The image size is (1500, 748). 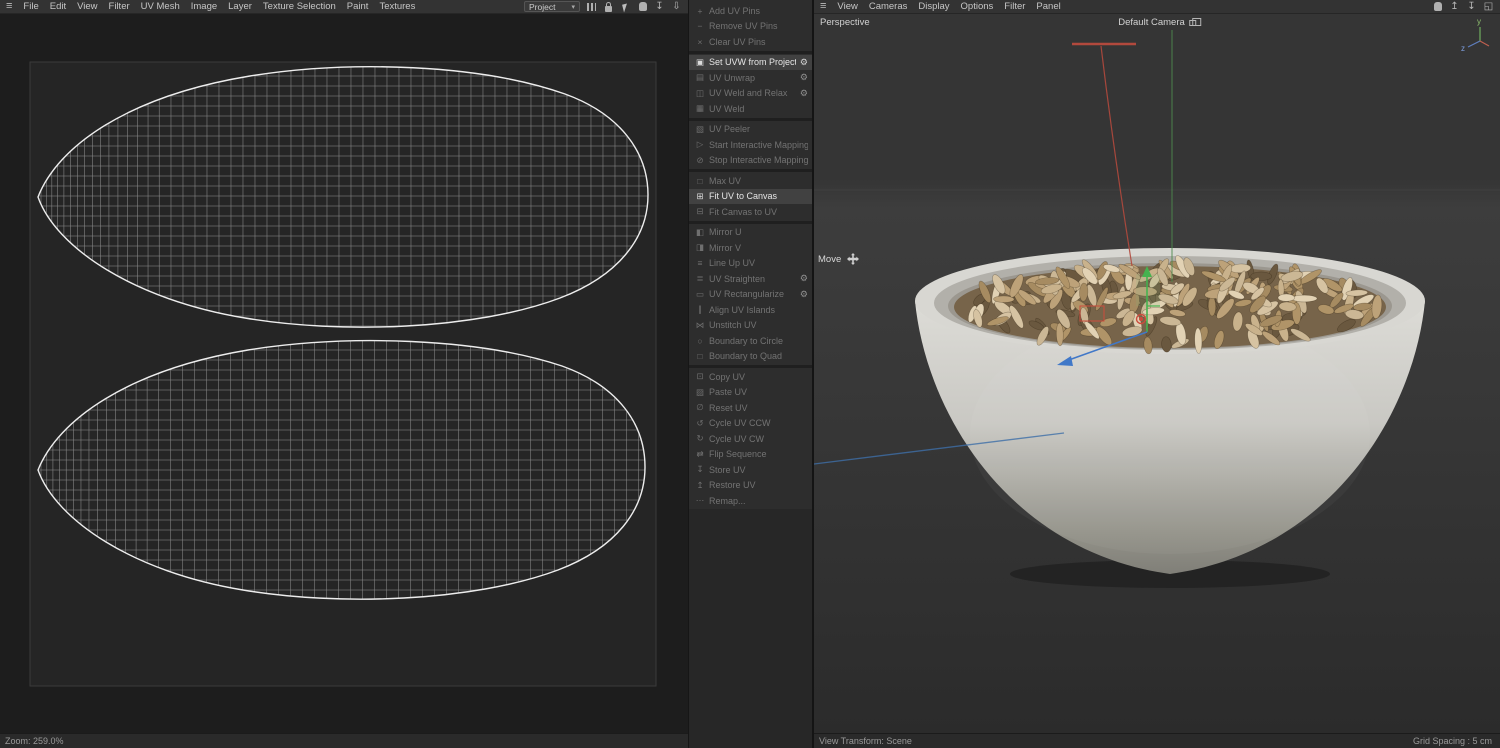 I want to click on tool-item-uv-weld-and-relax: ◫ UV Weld and Relax ⚙, so click(x=750, y=94).